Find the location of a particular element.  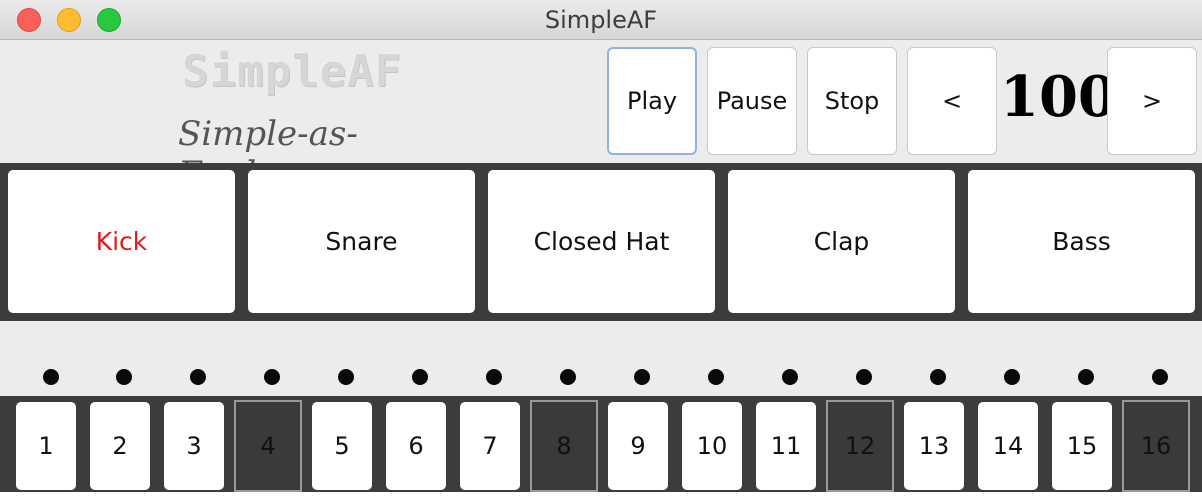

step-button-16: 16 is located at coordinates (1156, 446).